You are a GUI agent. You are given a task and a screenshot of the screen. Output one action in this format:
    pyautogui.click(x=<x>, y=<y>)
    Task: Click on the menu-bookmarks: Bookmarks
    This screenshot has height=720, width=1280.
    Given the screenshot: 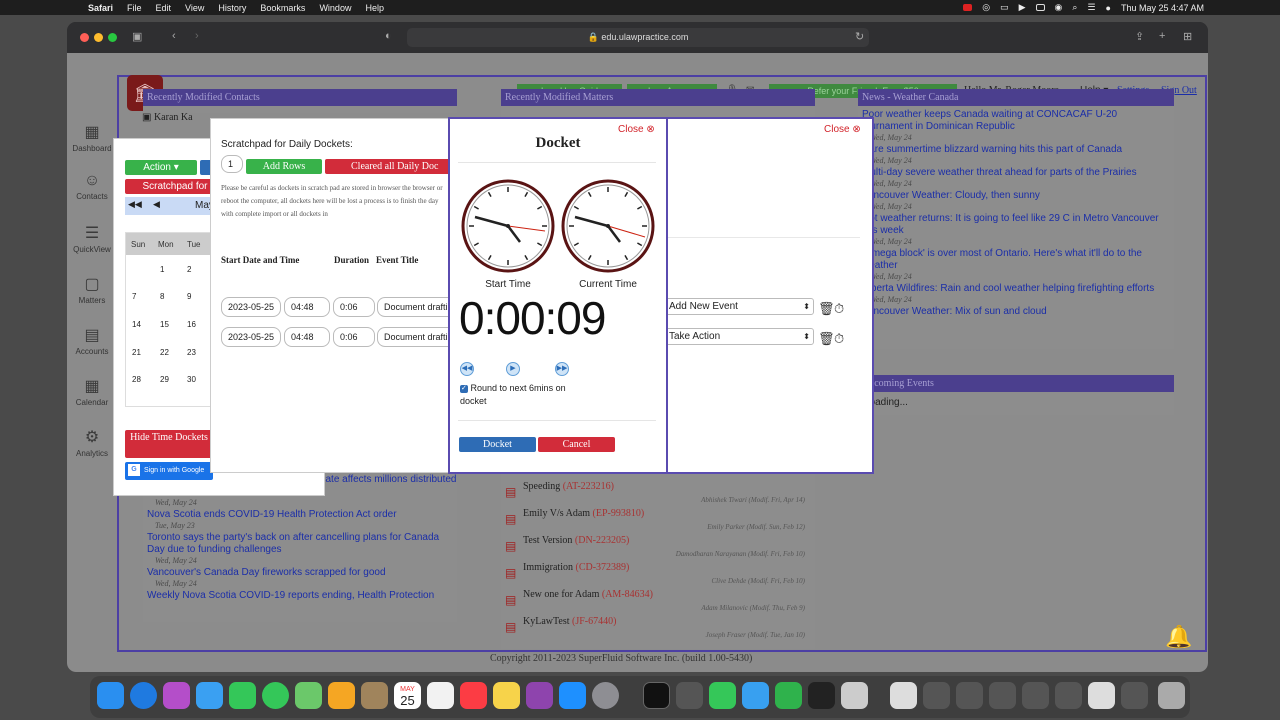 What is the action you would take?
    pyautogui.click(x=282, y=8)
    